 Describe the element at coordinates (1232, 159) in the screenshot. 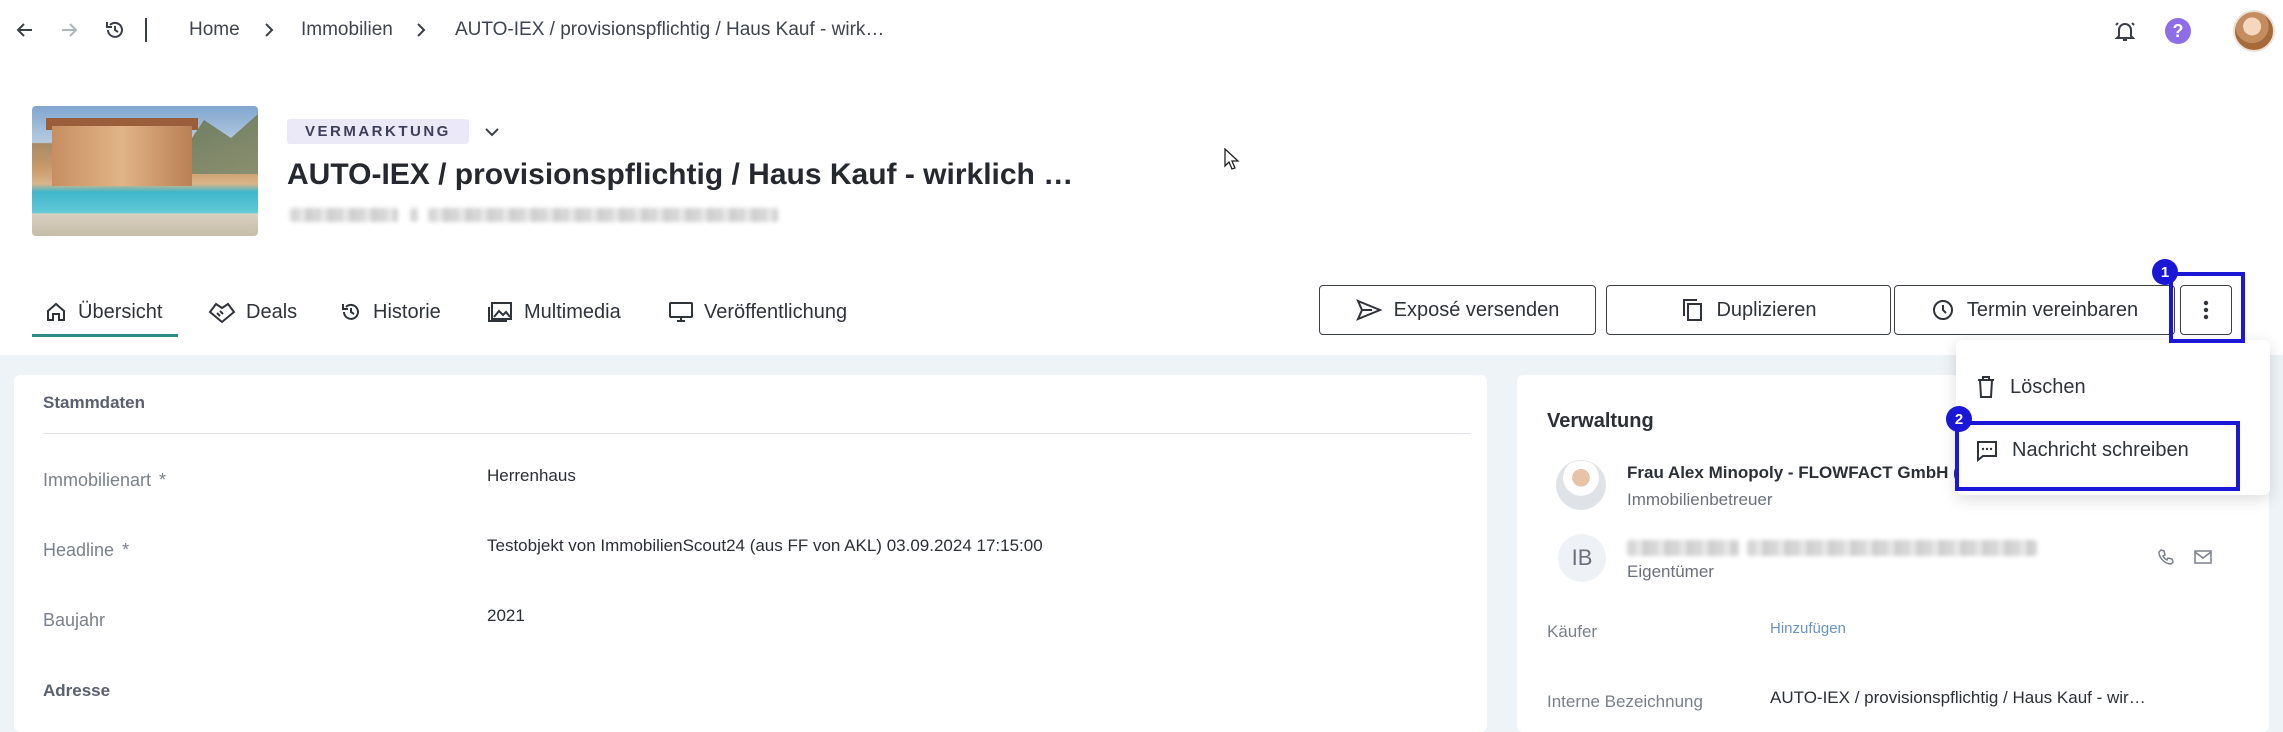

I see `mouse-cursor-icon` at that location.